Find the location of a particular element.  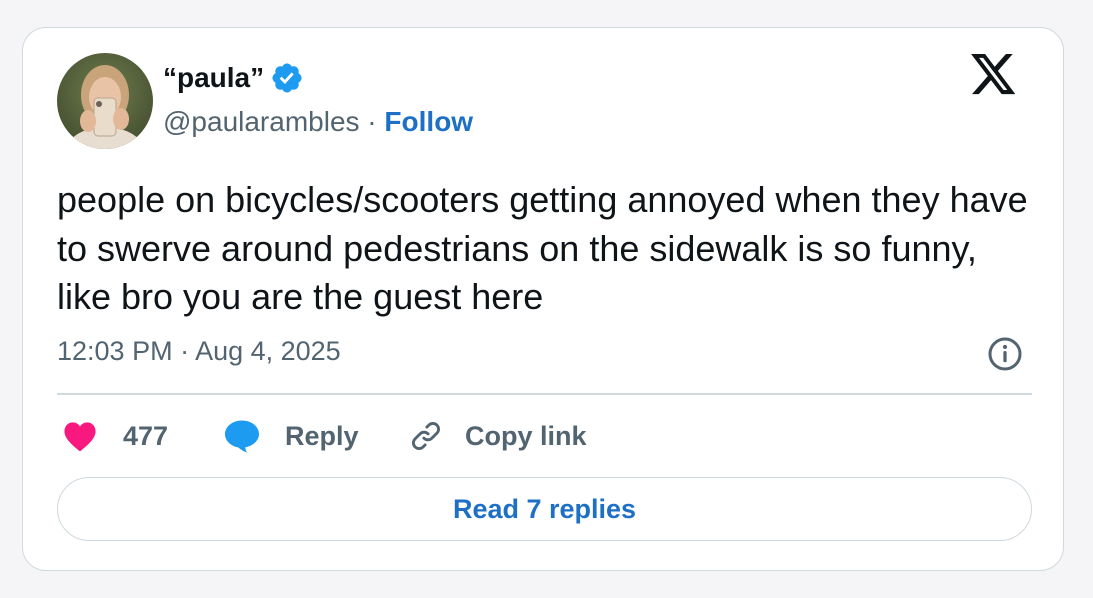

verified-badge-icon is located at coordinates (287, 78).